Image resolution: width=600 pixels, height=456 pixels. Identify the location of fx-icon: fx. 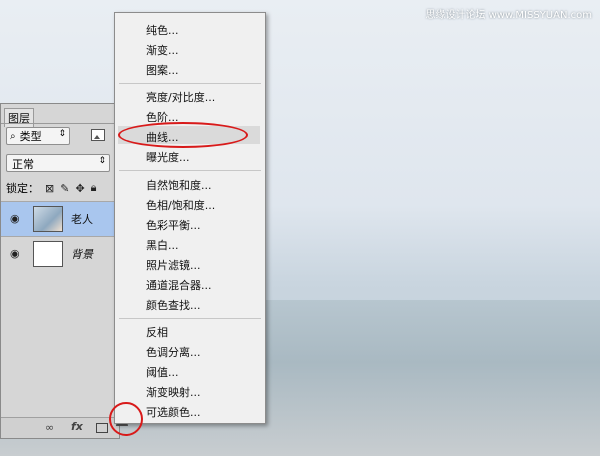
(77, 426).